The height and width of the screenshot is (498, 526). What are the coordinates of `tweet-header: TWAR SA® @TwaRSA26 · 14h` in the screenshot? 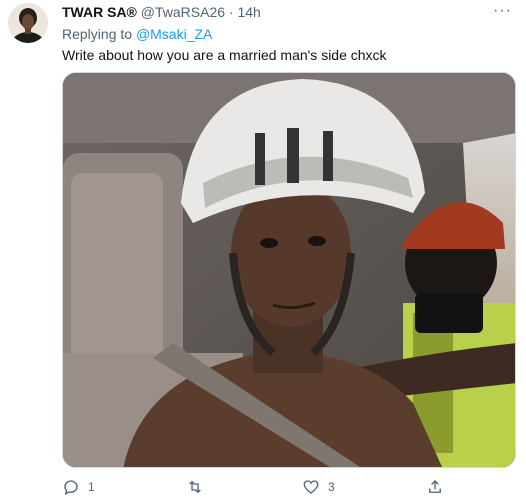 It's located at (161, 12).